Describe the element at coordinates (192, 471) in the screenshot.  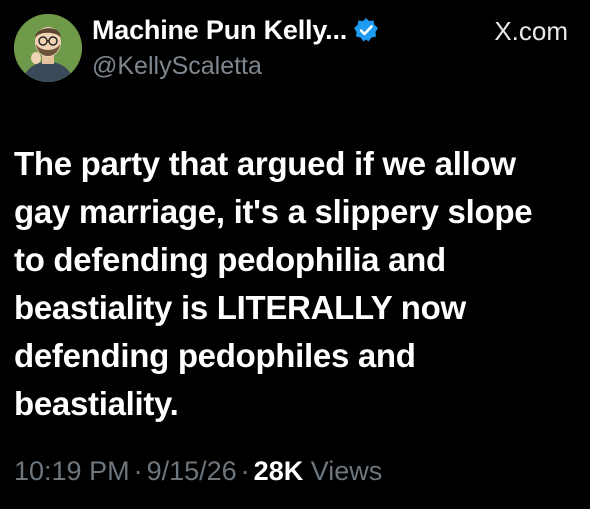
I see `tweet-date: 9/15/26` at that location.